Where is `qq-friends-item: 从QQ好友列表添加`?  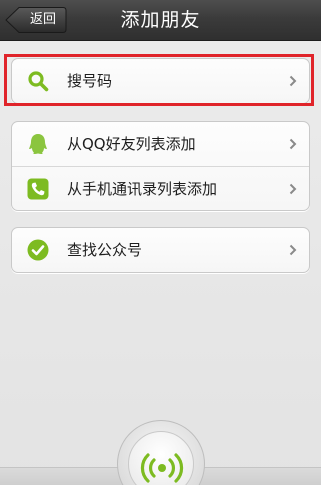
qq-friends-item: 从QQ好友列表添加 is located at coordinates (160, 144).